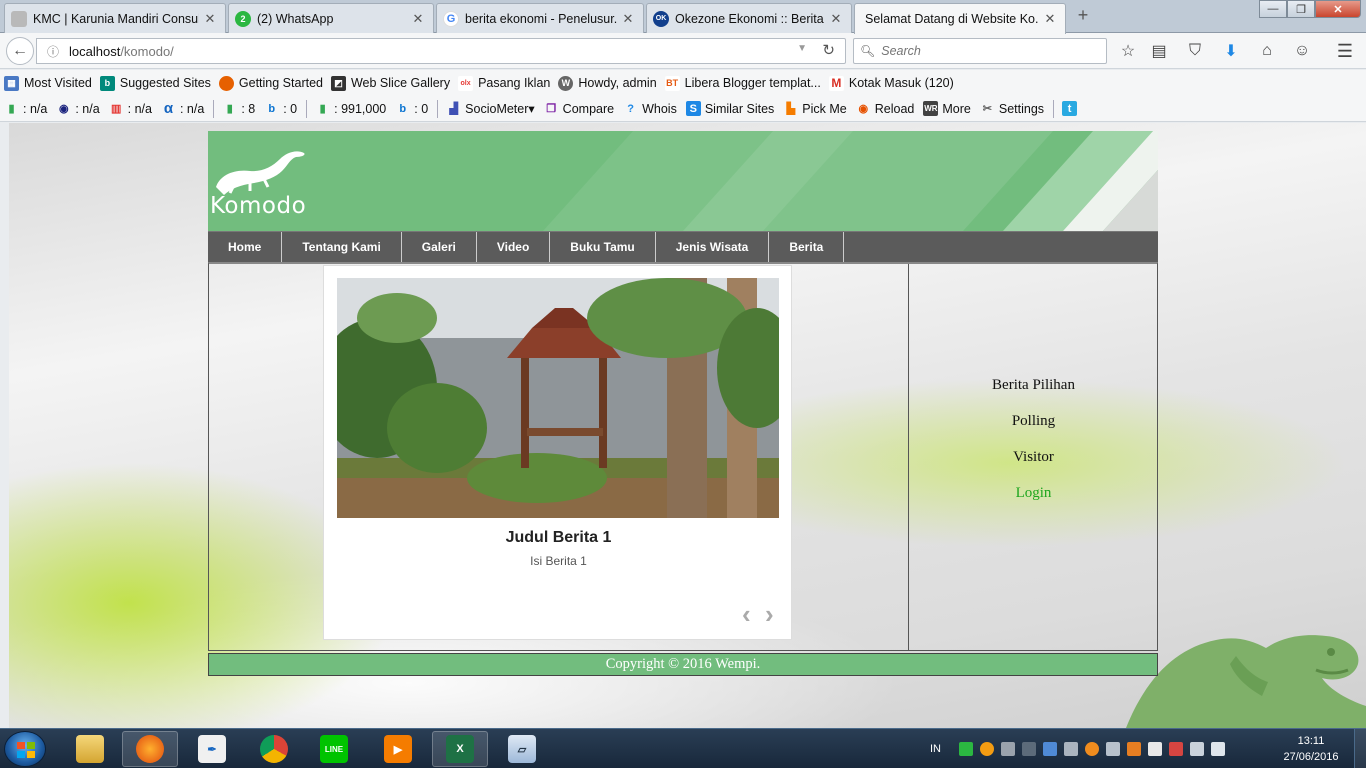  I want to click on action-center-icon, so click(1176, 749).